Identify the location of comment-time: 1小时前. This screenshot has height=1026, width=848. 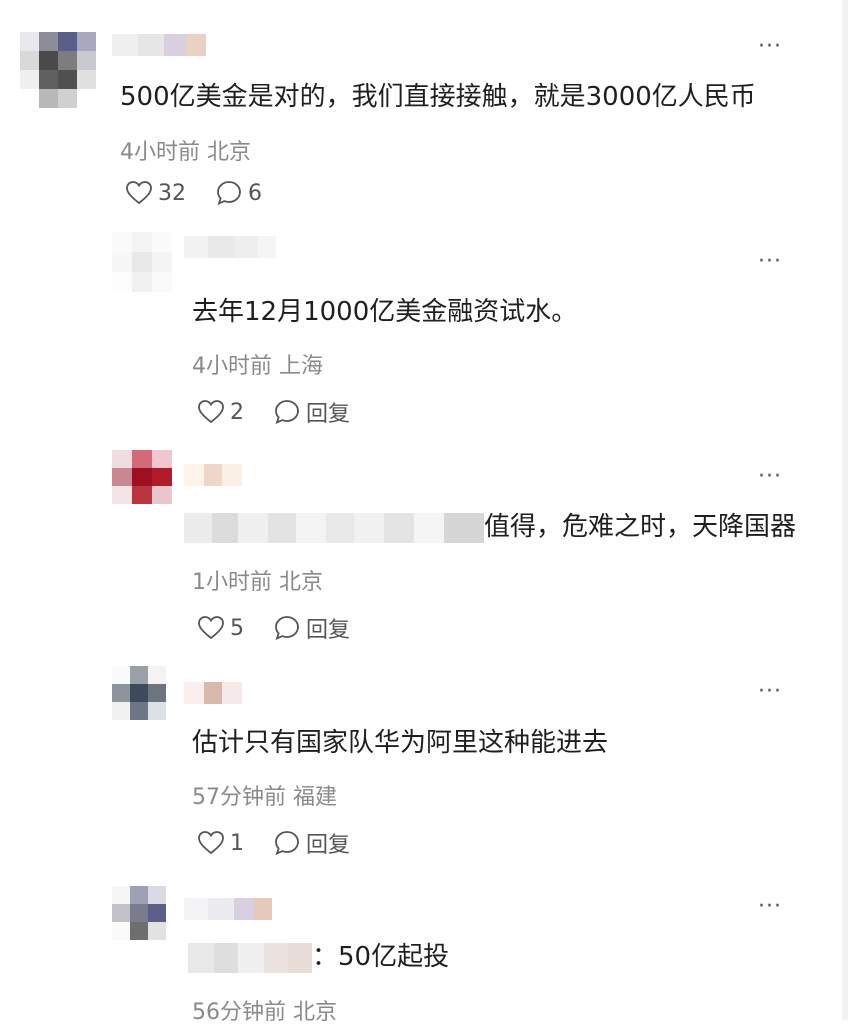
(232, 582).